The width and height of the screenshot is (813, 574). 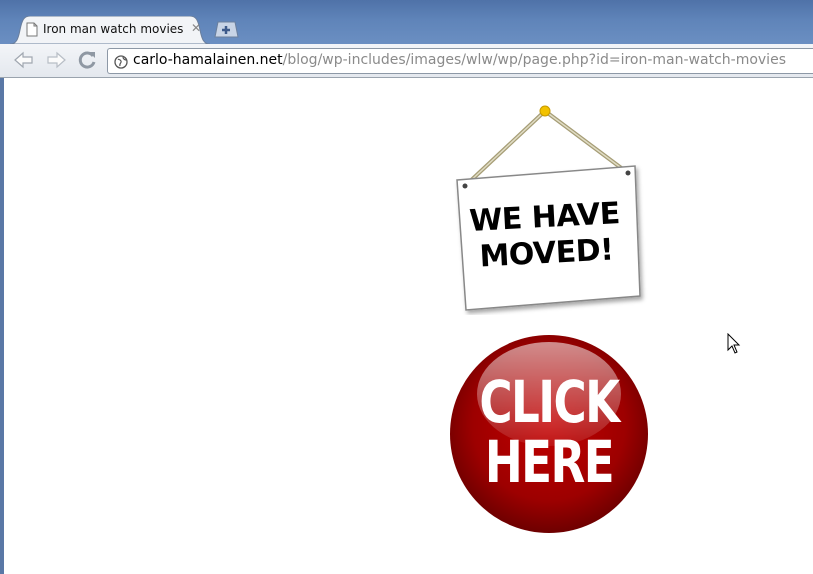 I want to click on click-here-button: CLICK HERE, so click(x=549, y=434).